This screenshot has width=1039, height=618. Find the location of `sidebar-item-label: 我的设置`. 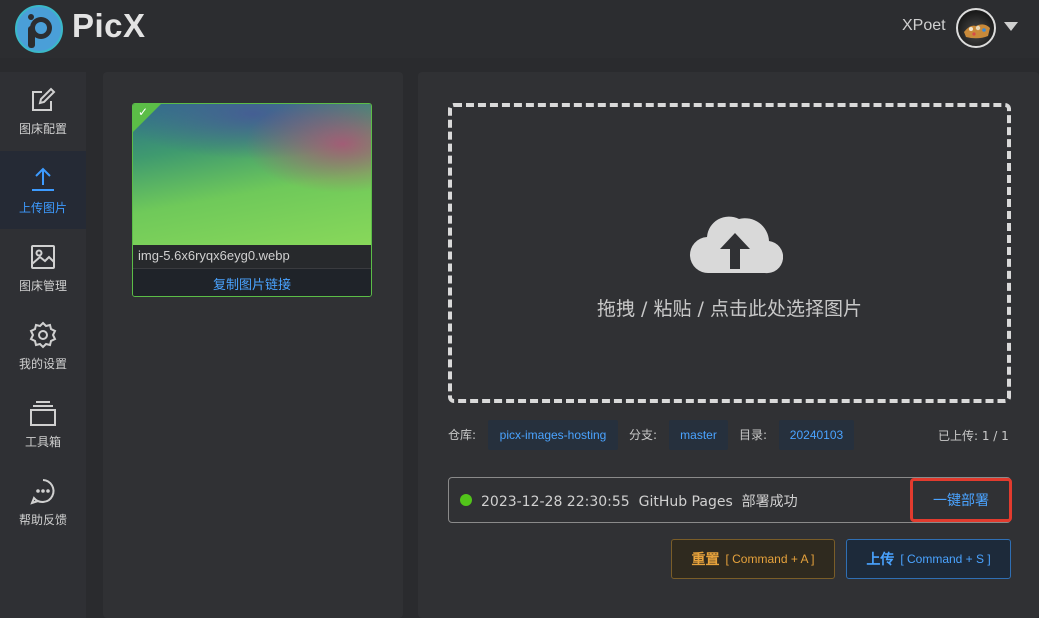

sidebar-item-label: 我的设置 is located at coordinates (42, 363).